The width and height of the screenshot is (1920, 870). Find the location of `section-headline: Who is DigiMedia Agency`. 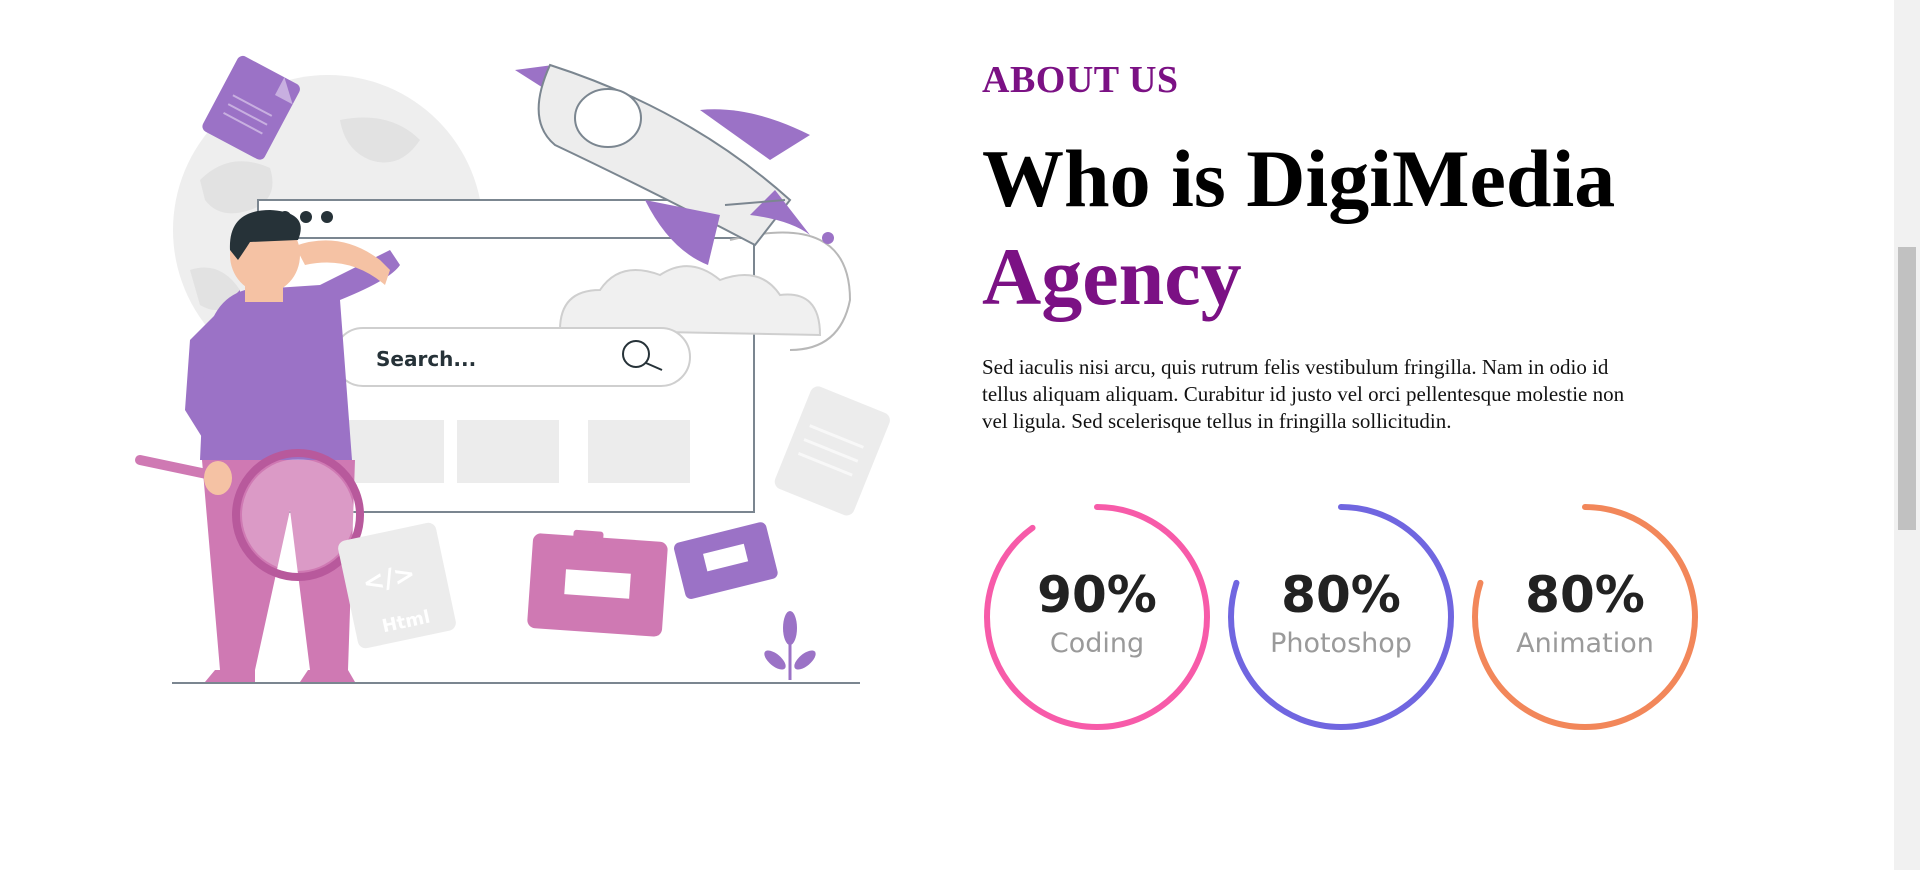

section-headline: Who is DigiMedia Agency is located at coordinates (1322, 228).